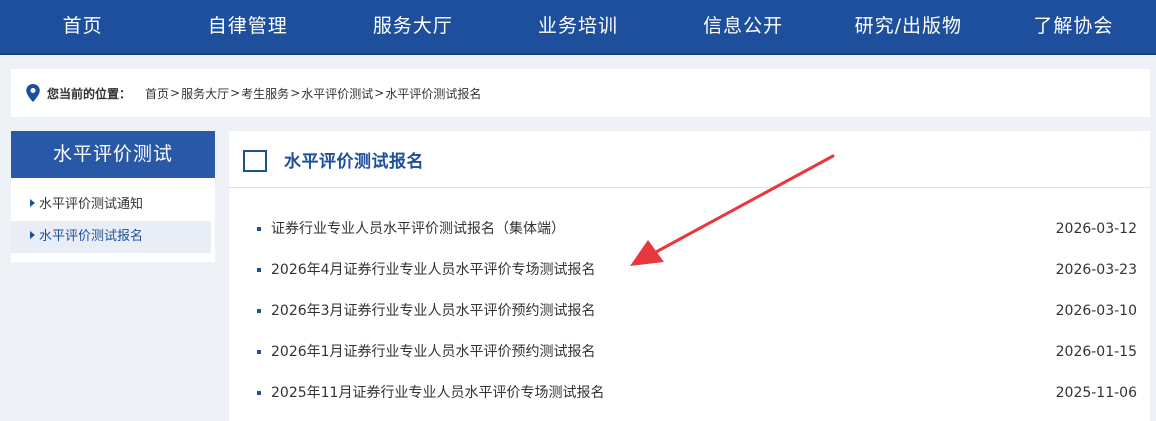  Describe the element at coordinates (337, 93) in the screenshot. I see `breadcrumb-item-evaluation-test: 水平评价测试` at that location.